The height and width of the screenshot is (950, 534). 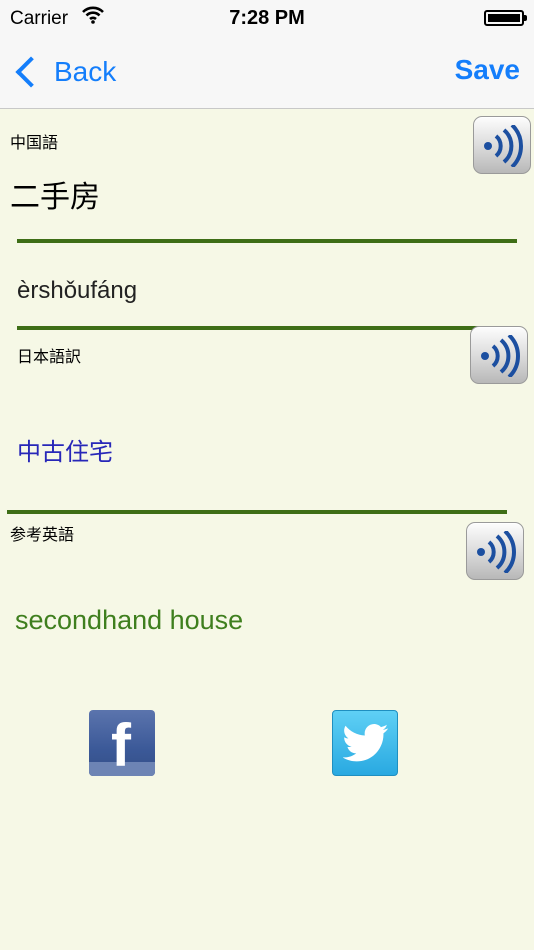 I want to click on pinyin-text: èrshǒufáng, so click(x=77, y=290).